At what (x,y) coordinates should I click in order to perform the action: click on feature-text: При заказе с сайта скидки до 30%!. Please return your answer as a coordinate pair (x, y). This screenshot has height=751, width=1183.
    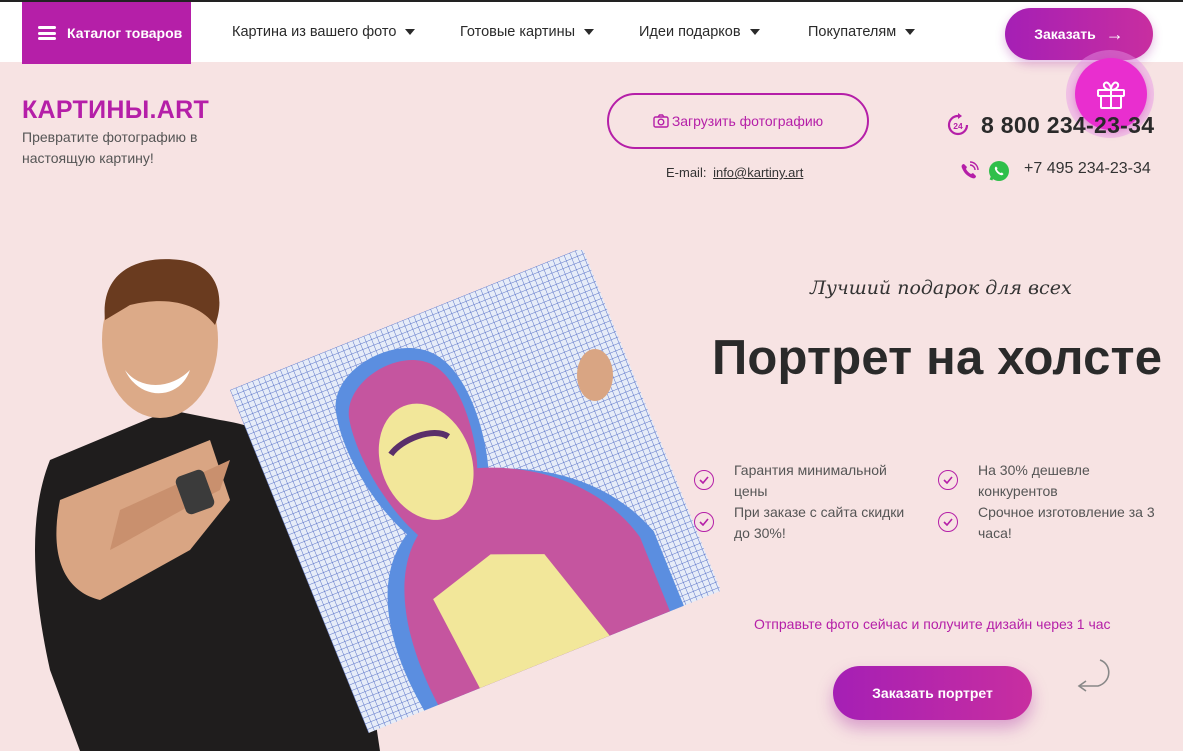
    Looking at the image, I should click on (819, 522).